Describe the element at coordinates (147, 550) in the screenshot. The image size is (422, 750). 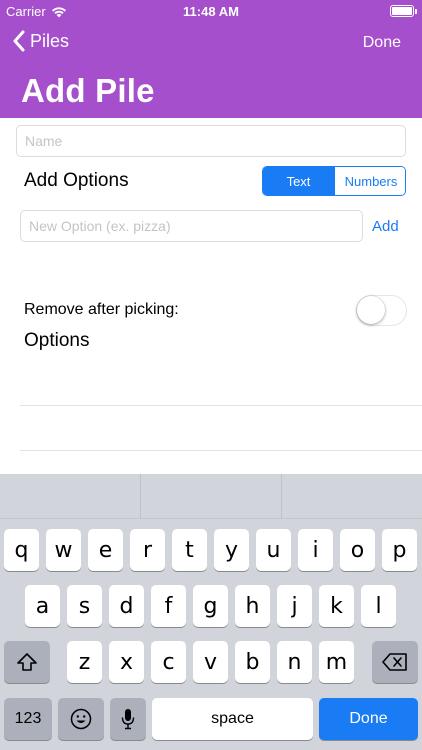
I see `key-r: r` at that location.